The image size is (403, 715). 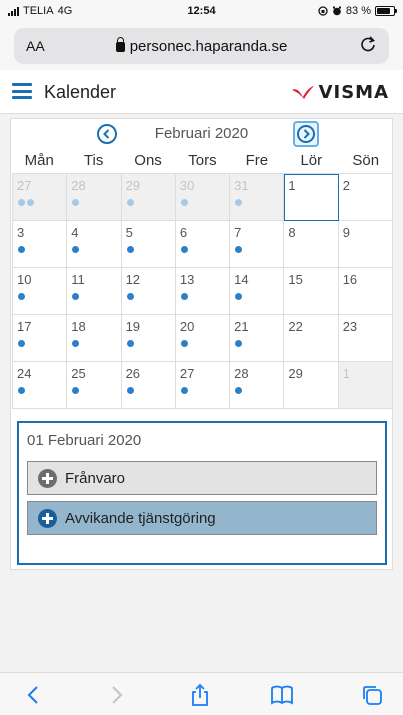 What do you see at coordinates (257, 160) in the screenshot?
I see `weekday-label: Fre` at bounding box center [257, 160].